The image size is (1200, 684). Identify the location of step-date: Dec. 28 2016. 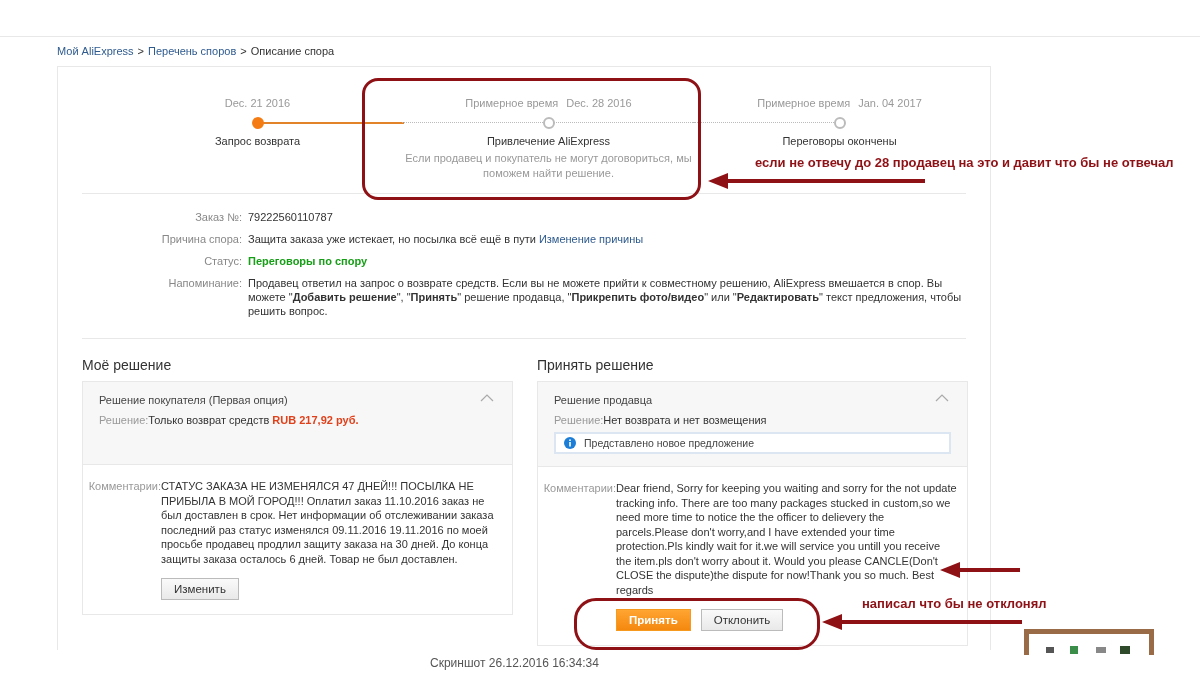
(599, 104).